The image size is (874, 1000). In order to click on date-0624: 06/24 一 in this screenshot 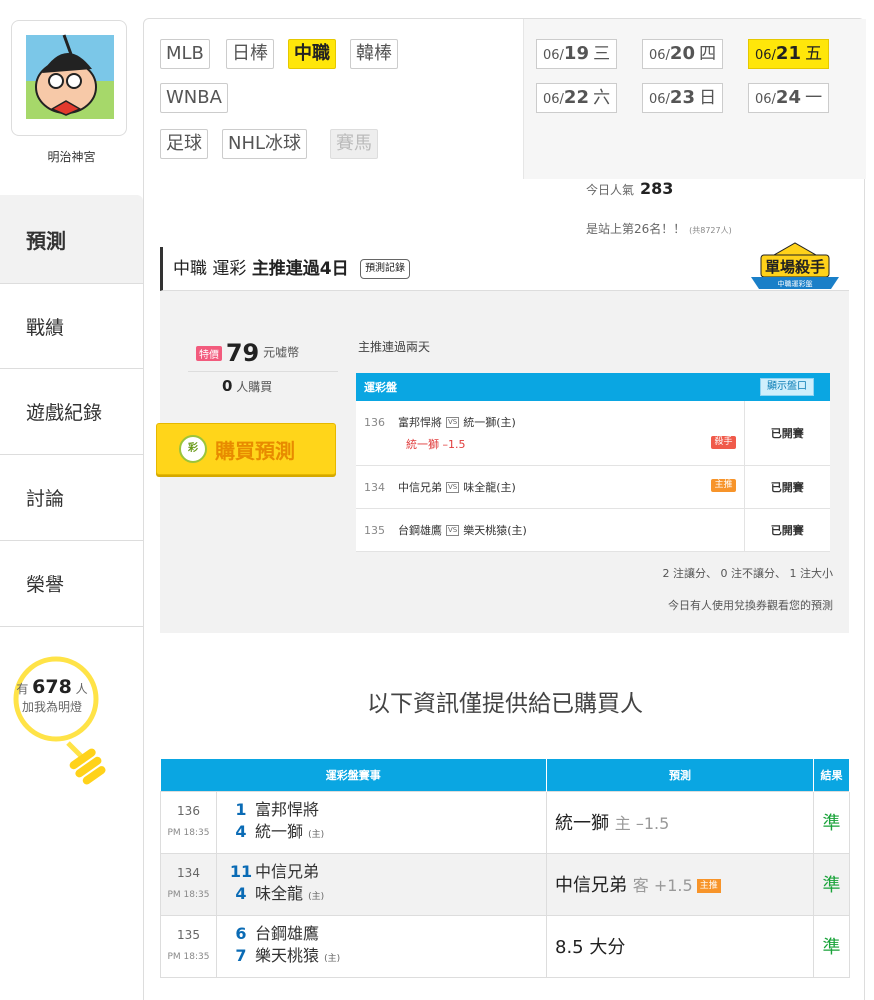, I will do `click(789, 98)`.